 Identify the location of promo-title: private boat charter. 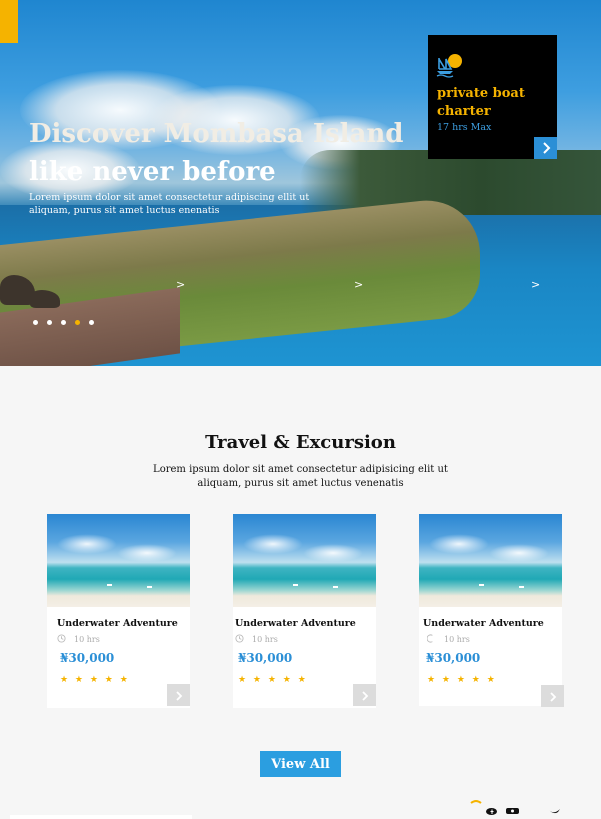
(481, 102).